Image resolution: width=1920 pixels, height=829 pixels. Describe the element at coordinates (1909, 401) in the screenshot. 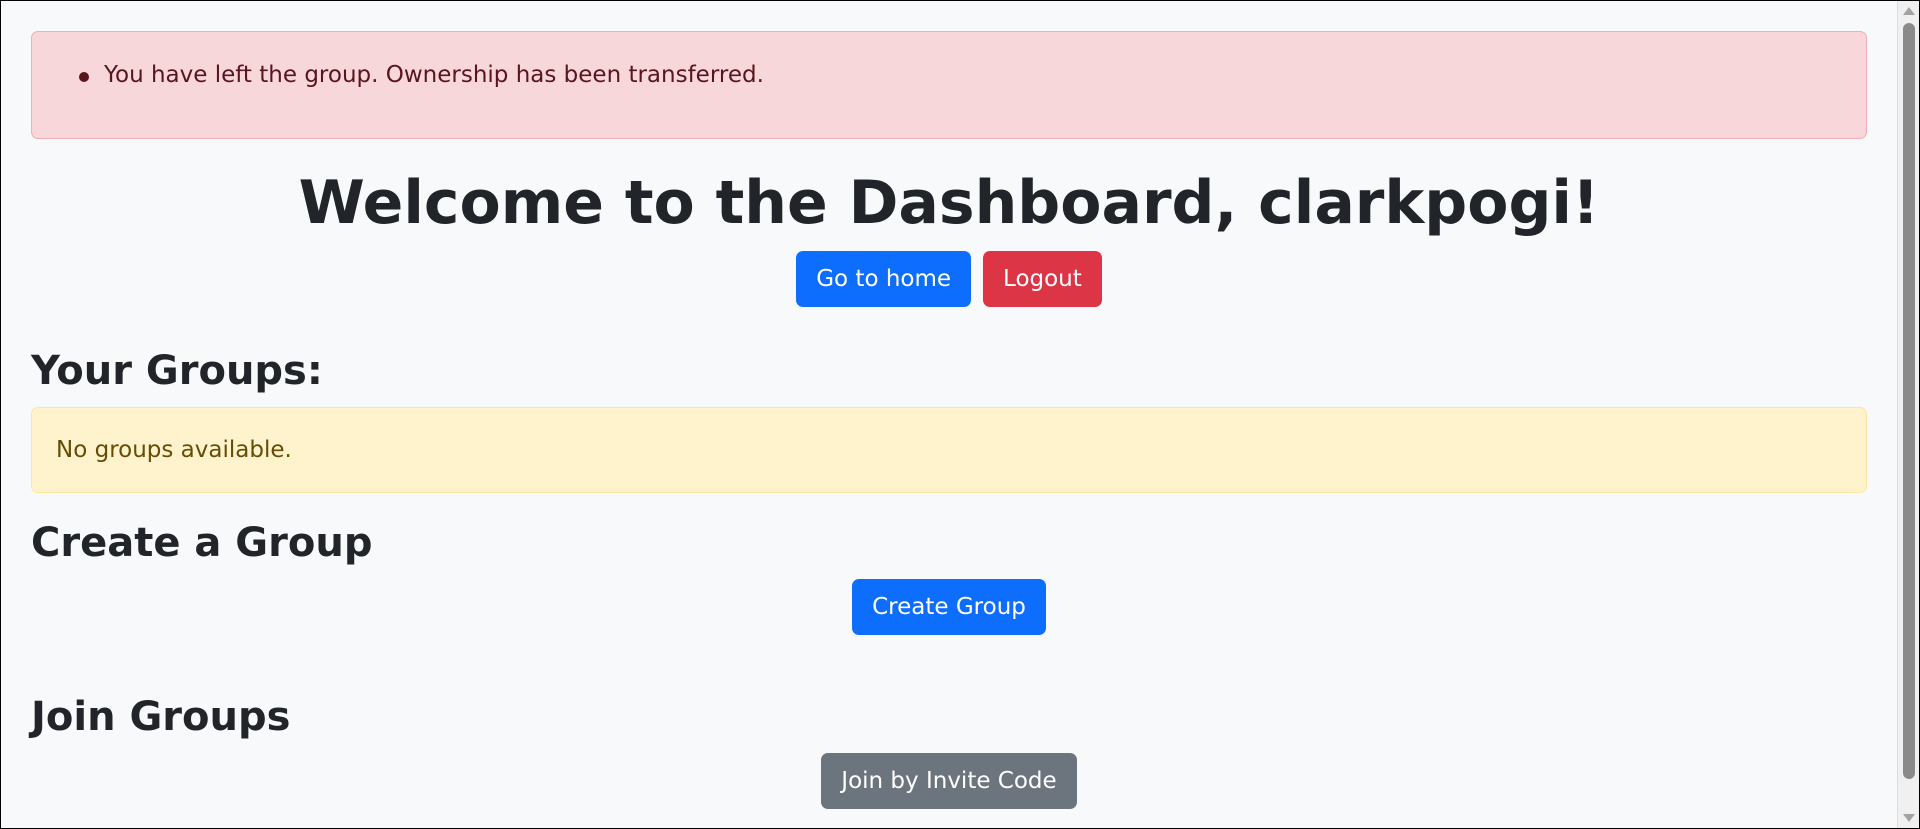

I see `scroll-thumb` at that location.